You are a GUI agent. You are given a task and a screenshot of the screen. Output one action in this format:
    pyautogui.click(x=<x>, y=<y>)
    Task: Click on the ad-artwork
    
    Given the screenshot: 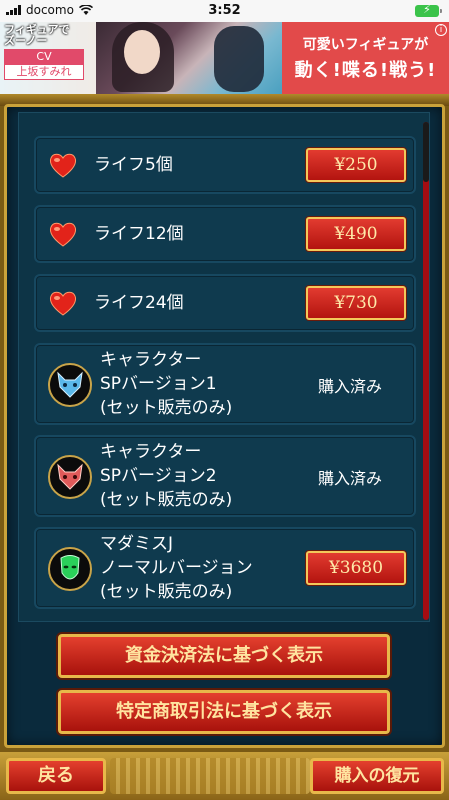 What is the action you would take?
    pyautogui.click(x=189, y=58)
    